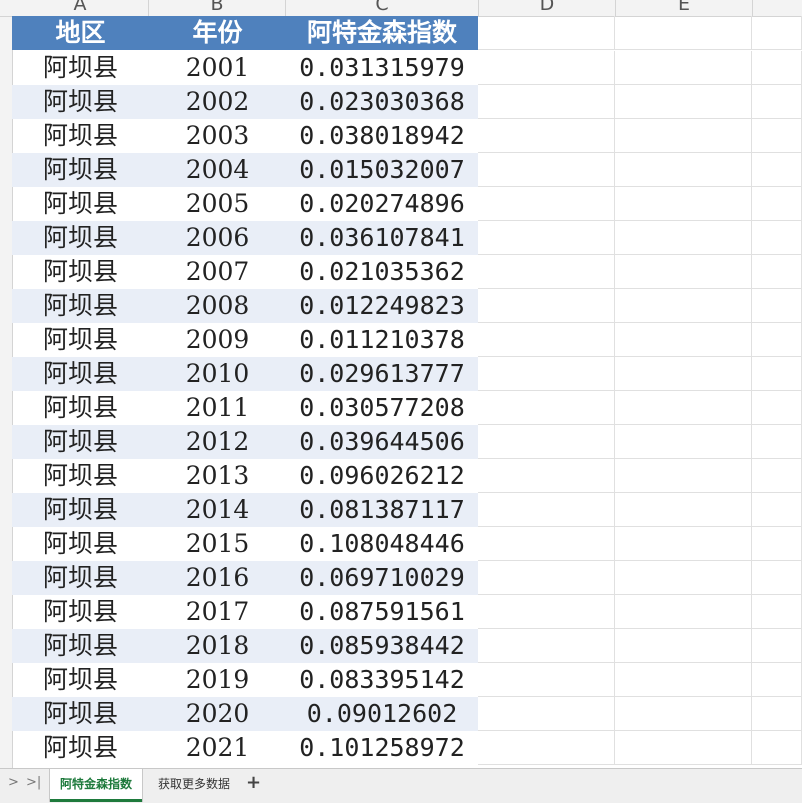  I want to click on year-cell: 2009, so click(217, 340).